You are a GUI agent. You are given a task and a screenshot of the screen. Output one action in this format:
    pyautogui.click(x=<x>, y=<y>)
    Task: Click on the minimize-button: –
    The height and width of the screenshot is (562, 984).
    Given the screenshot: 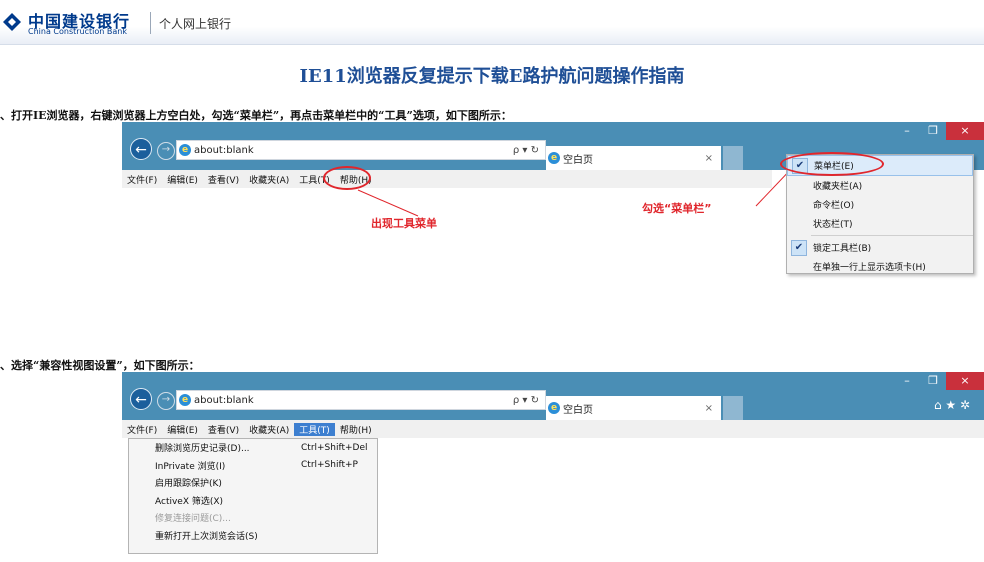 What is the action you would take?
    pyautogui.click(x=907, y=381)
    